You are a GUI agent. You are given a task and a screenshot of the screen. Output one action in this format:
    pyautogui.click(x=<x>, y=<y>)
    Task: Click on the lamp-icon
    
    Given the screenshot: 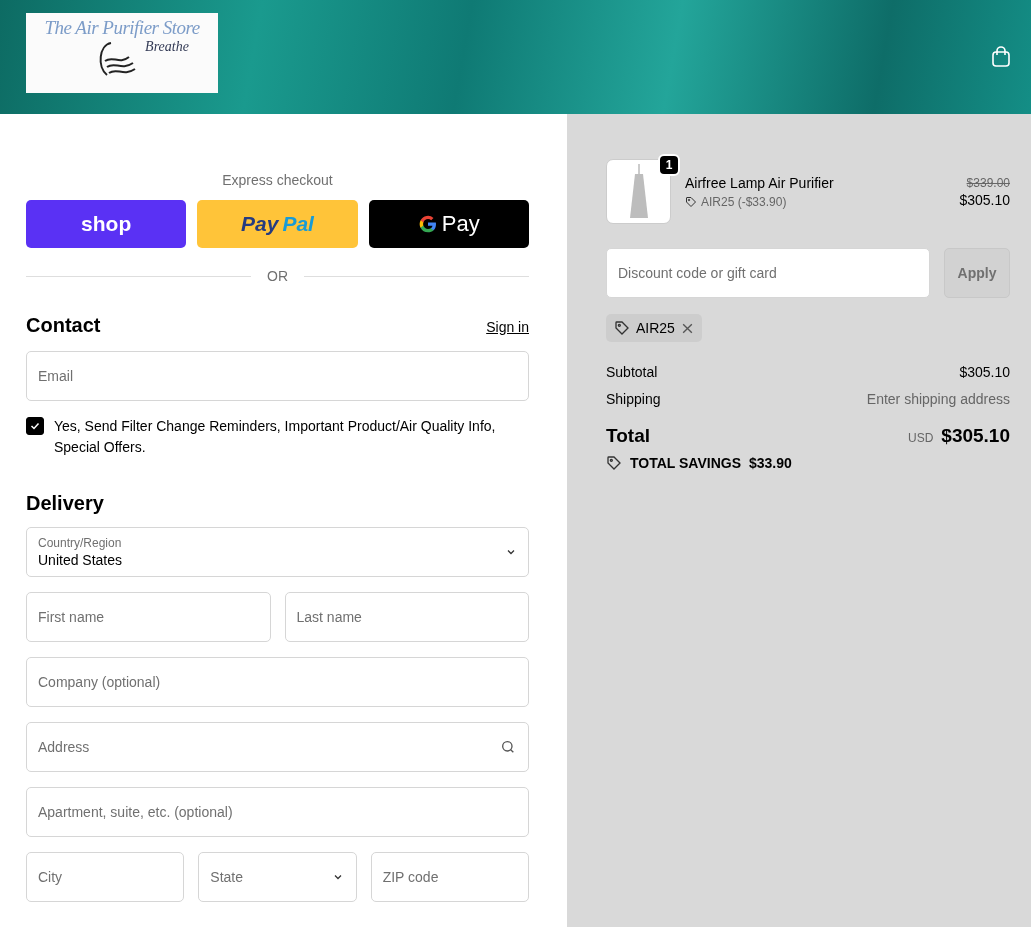 What is the action you would take?
    pyautogui.click(x=638, y=191)
    